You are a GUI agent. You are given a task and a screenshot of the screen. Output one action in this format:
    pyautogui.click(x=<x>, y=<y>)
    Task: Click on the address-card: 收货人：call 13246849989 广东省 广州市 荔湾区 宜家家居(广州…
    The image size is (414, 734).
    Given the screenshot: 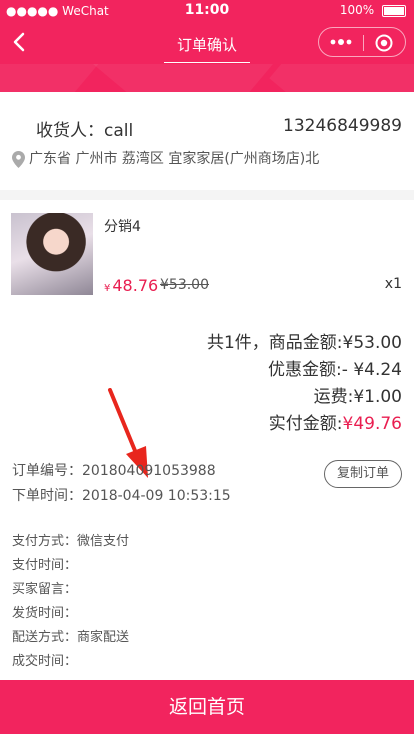 What is the action you would take?
    pyautogui.click(x=207, y=141)
    